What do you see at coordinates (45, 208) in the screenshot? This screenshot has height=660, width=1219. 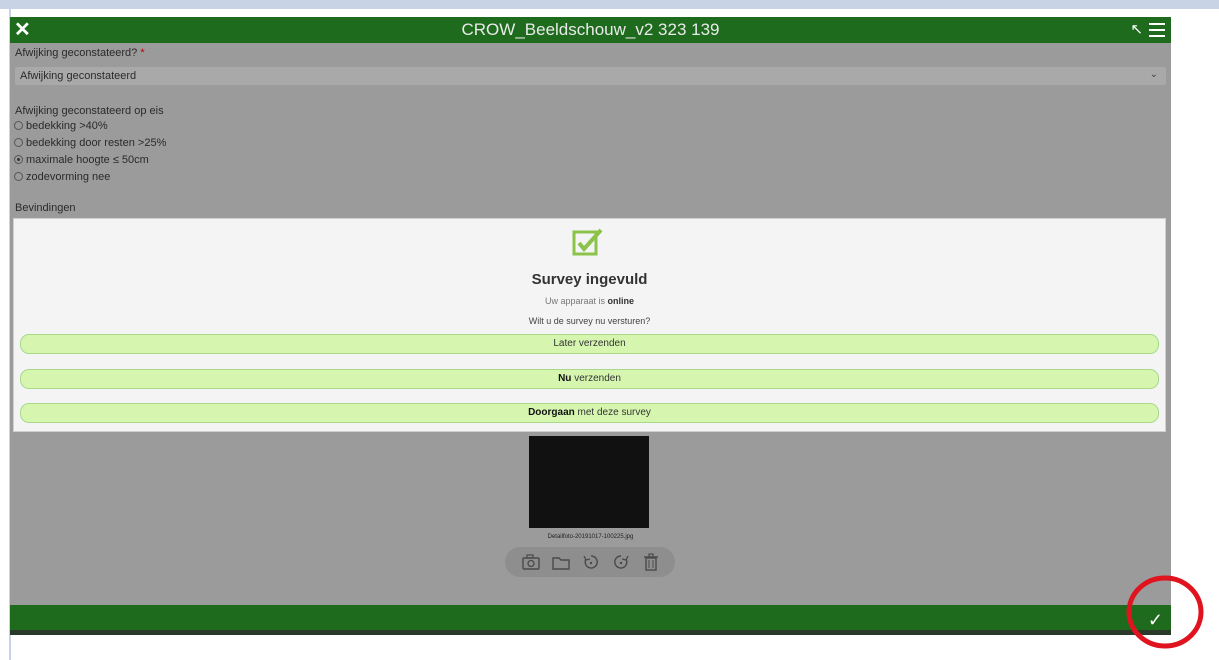 I see `findings-label: Bevindingen` at bounding box center [45, 208].